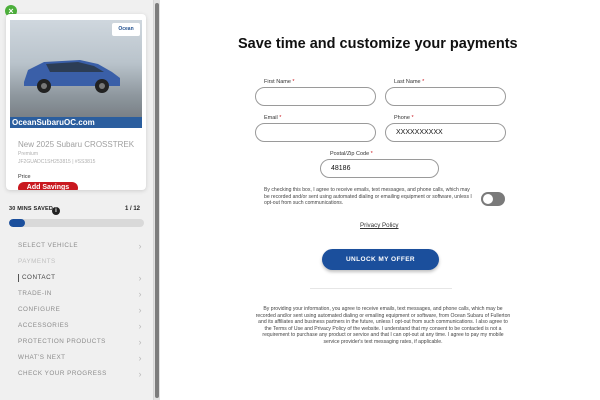  I want to click on steps-count: 1 / 12, so click(133, 209).